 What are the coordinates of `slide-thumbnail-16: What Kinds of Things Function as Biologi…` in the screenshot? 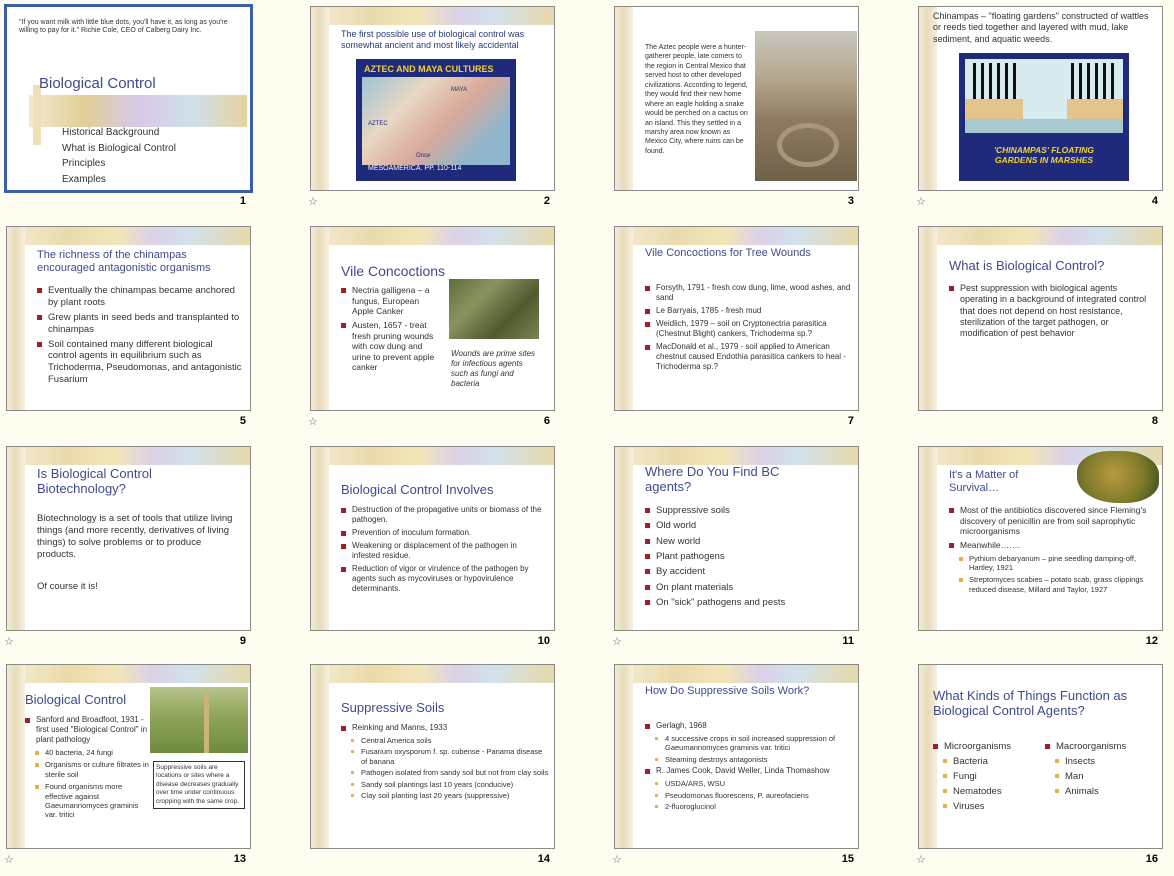 It's located at (1043, 767).